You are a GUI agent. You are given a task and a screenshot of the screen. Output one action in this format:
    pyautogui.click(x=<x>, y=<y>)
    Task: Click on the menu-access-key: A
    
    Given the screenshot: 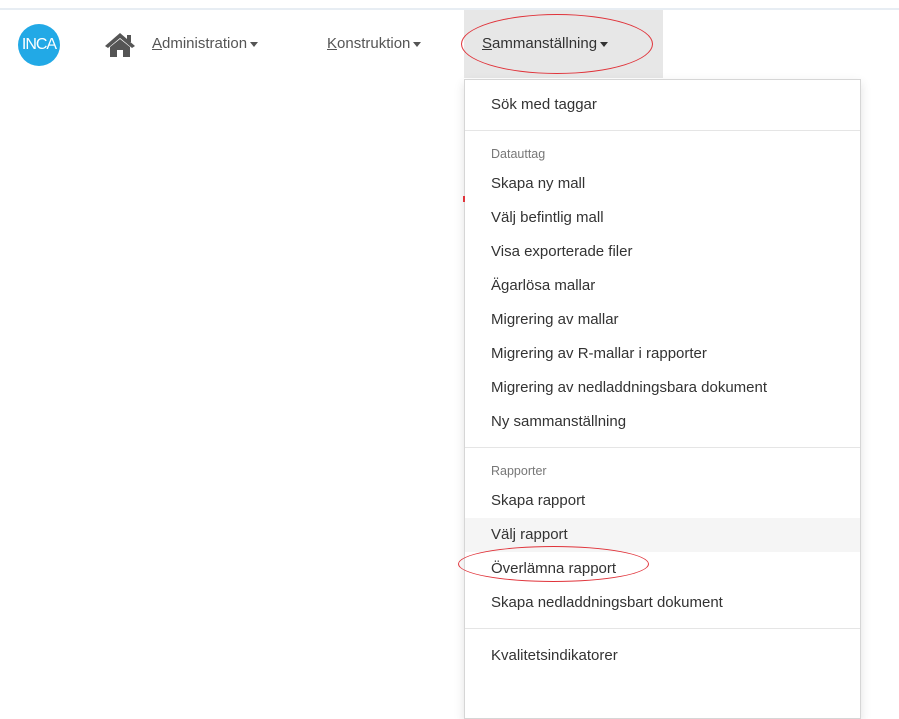 What is the action you would take?
    pyautogui.click(x=157, y=43)
    